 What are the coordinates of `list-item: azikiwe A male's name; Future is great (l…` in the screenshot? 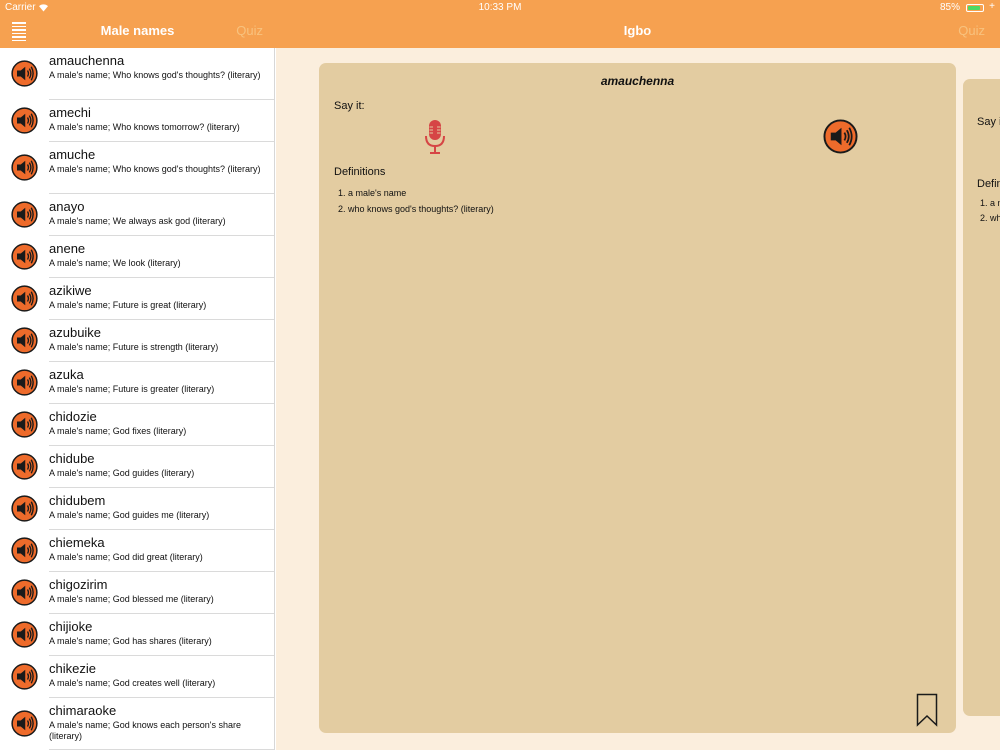 It's located at (137, 299).